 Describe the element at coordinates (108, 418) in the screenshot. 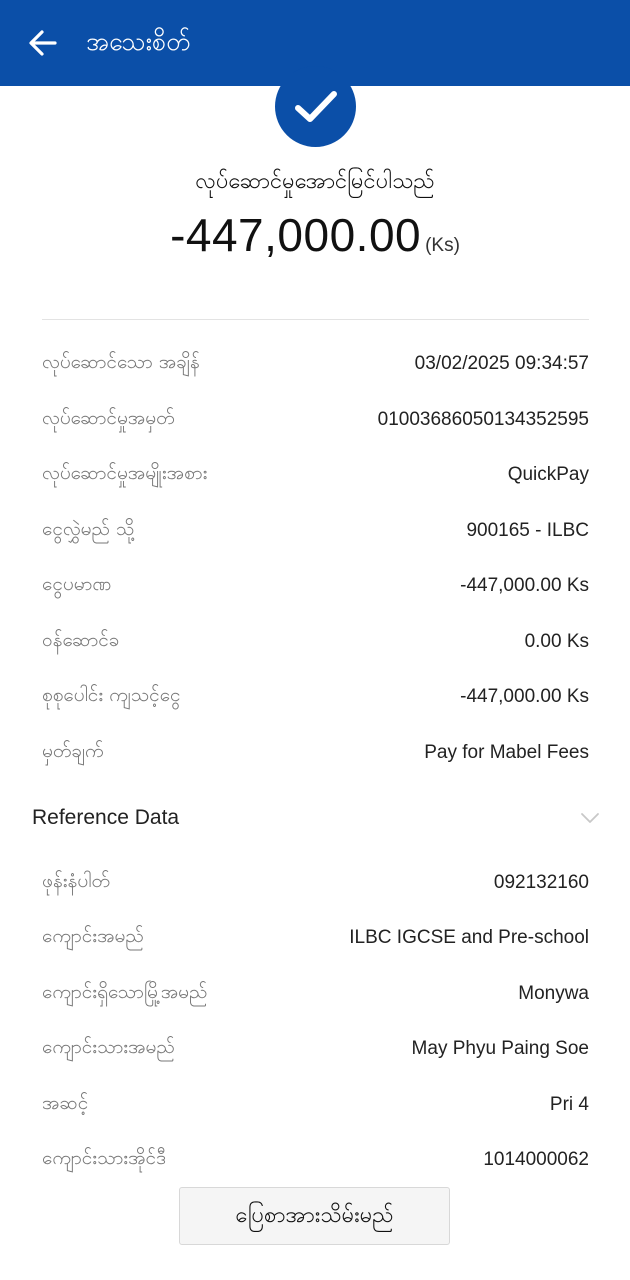

I see `detail-label: လုပ်ဆောင်မှုအမှတ်` at that location.